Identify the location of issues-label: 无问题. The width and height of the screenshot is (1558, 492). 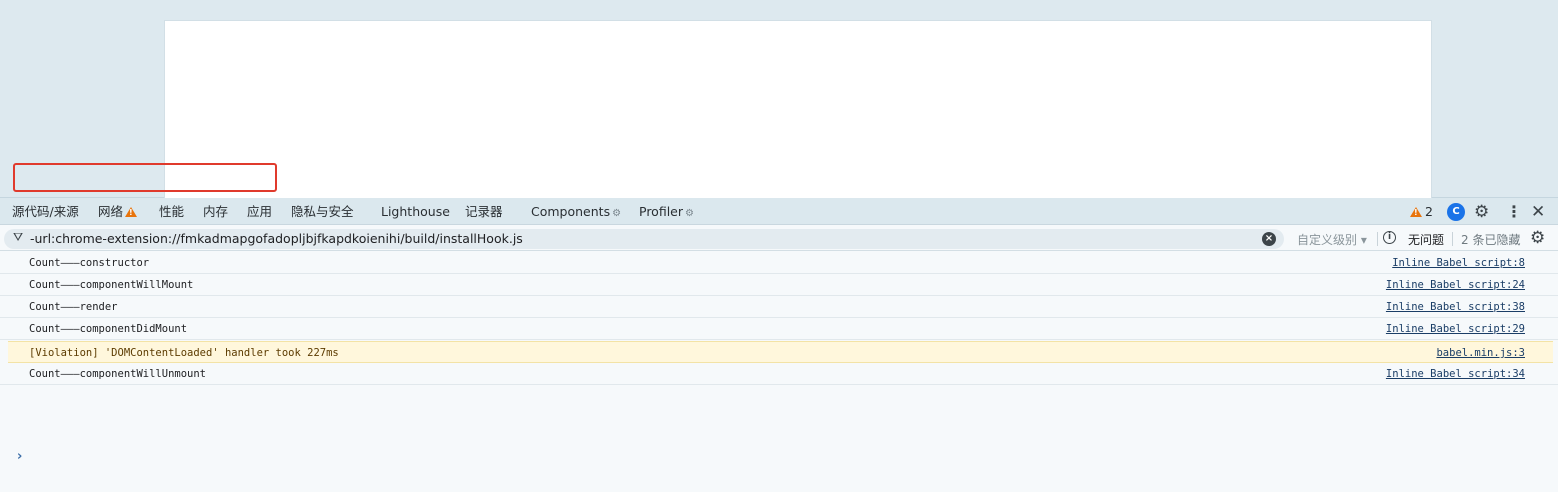
(1426, 239).